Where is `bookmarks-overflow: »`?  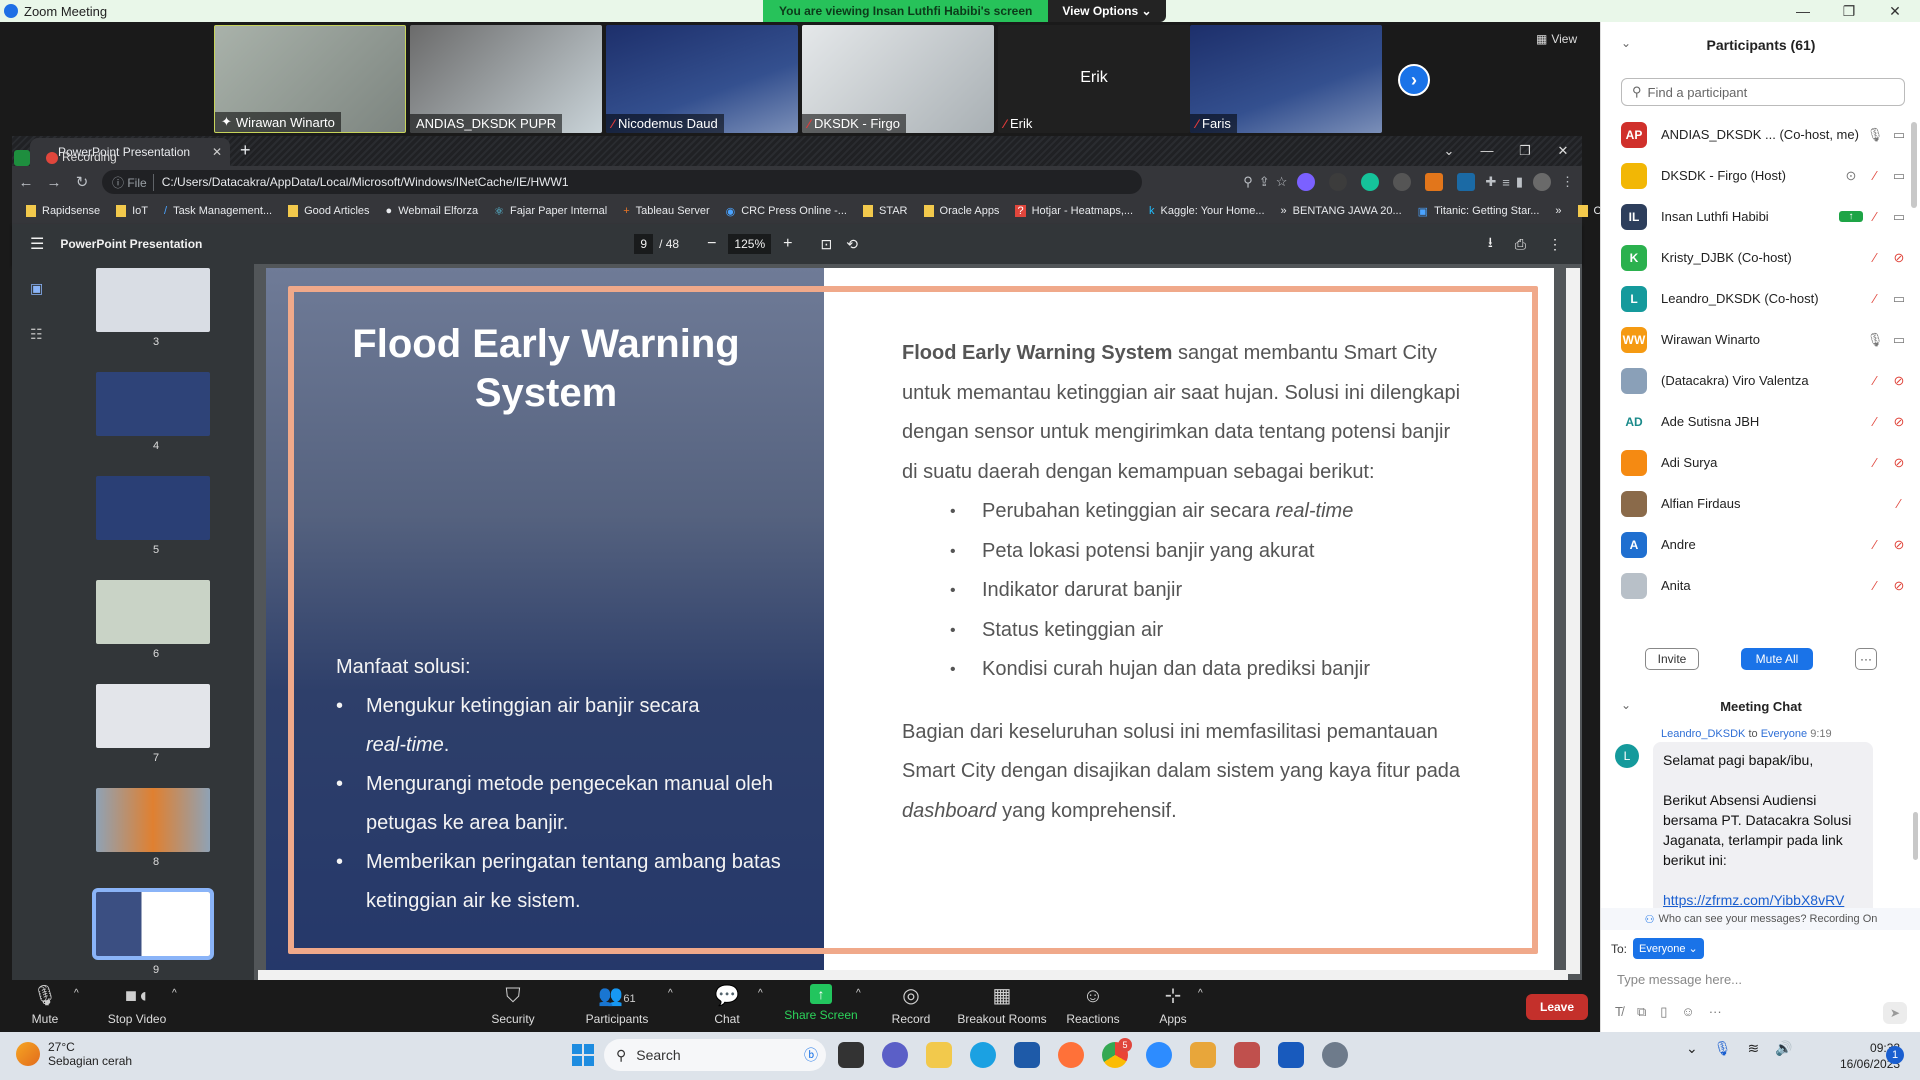 bookmarks-overflow: » is located at coordinates (1558, 211).